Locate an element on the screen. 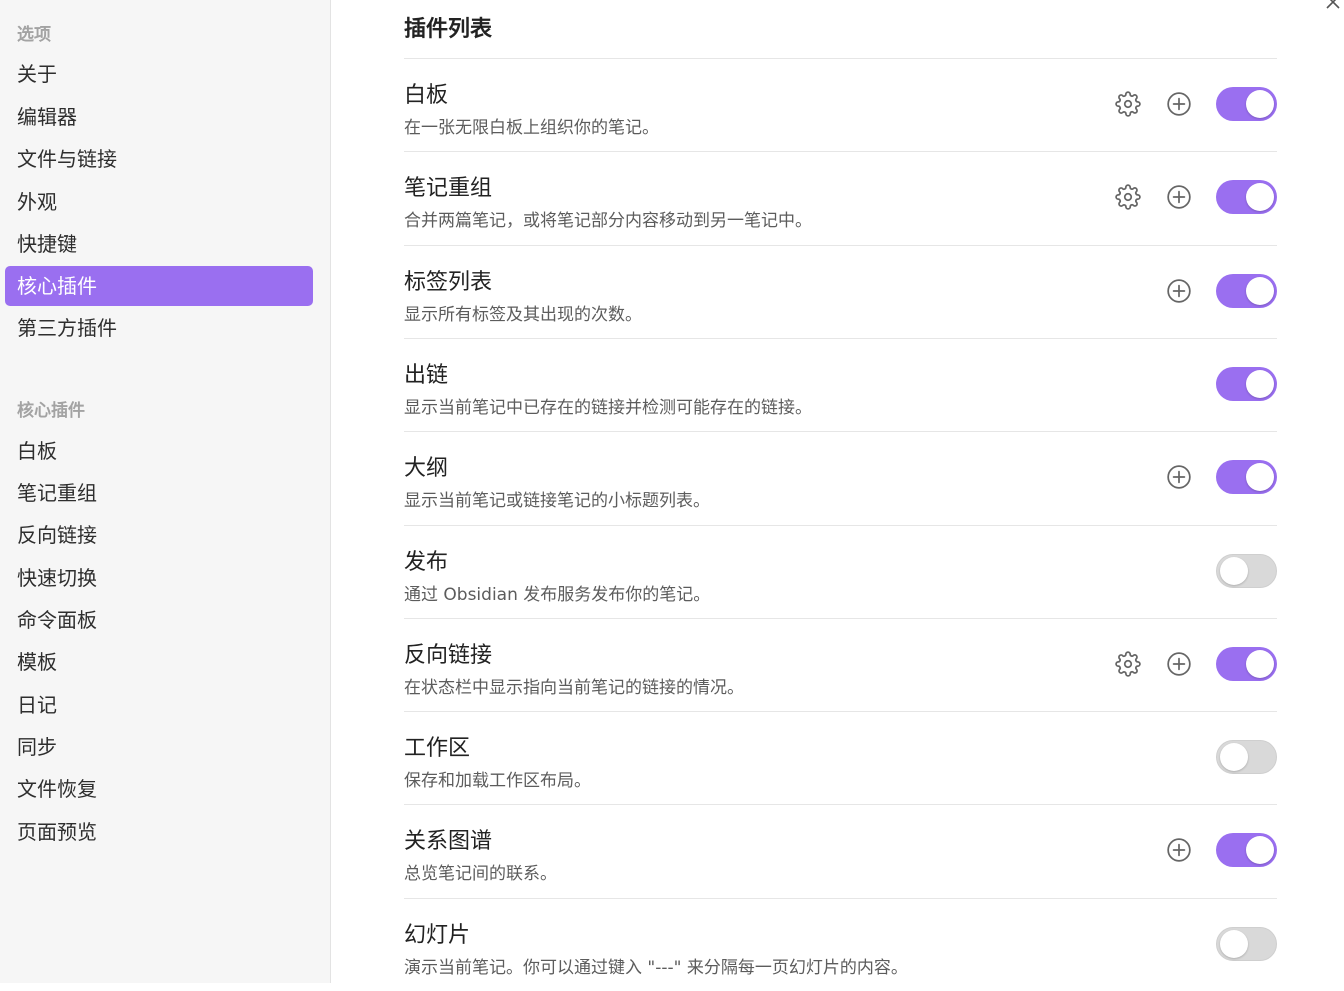 This screenshot has width=1344, height=991. sidebar-item-page-preview: 页面预览 is located at coordinates (159, 832).